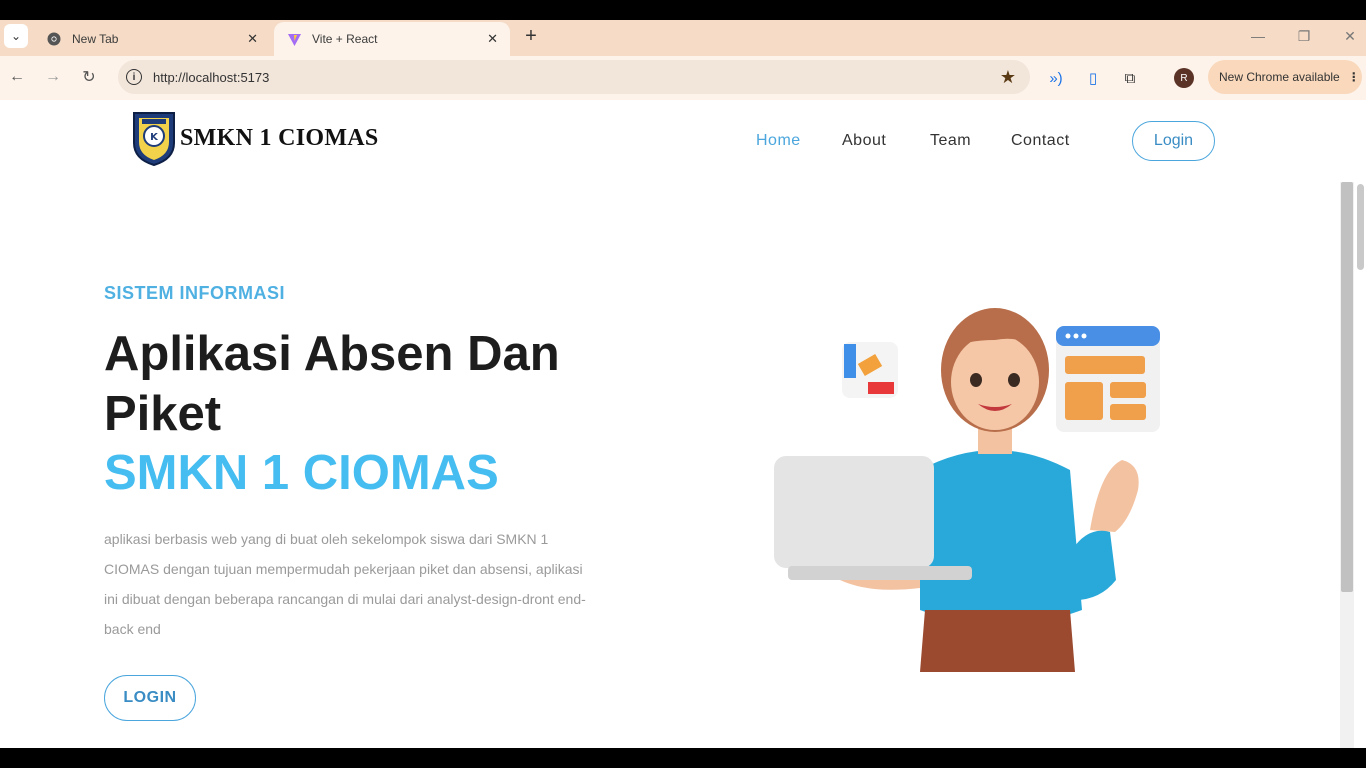 Image resolution: width=1366 pixels, height=768 pixels. I want to click on tab-title: Vite + React, so click(345, 39).